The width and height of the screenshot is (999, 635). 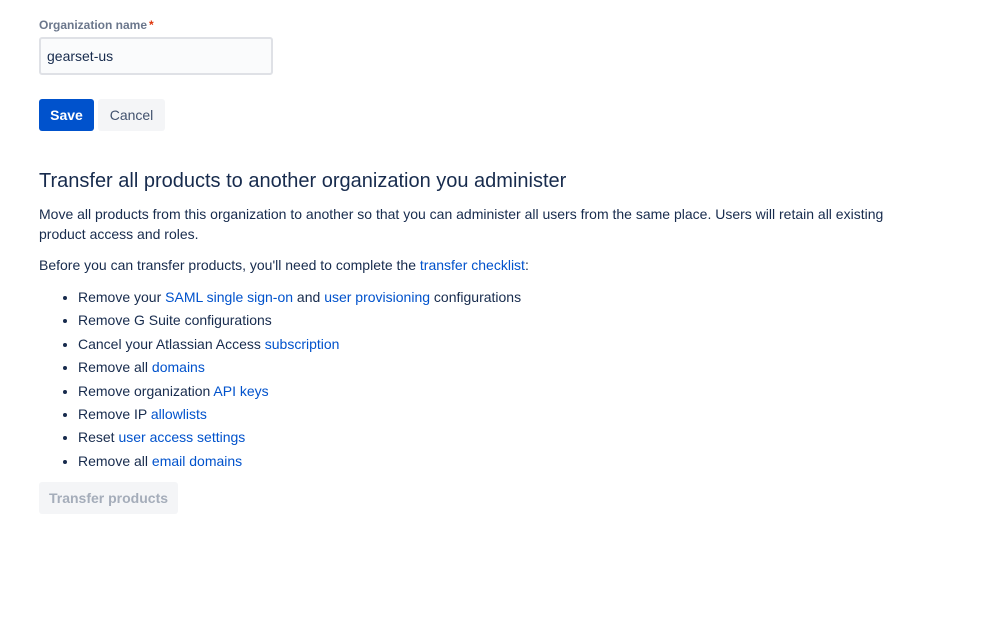 What do you see at coordinates (175, 320) in the screenshot?
I see `checklist-item-text: Remove G Suite configurations` at bounding box center [175, 320].